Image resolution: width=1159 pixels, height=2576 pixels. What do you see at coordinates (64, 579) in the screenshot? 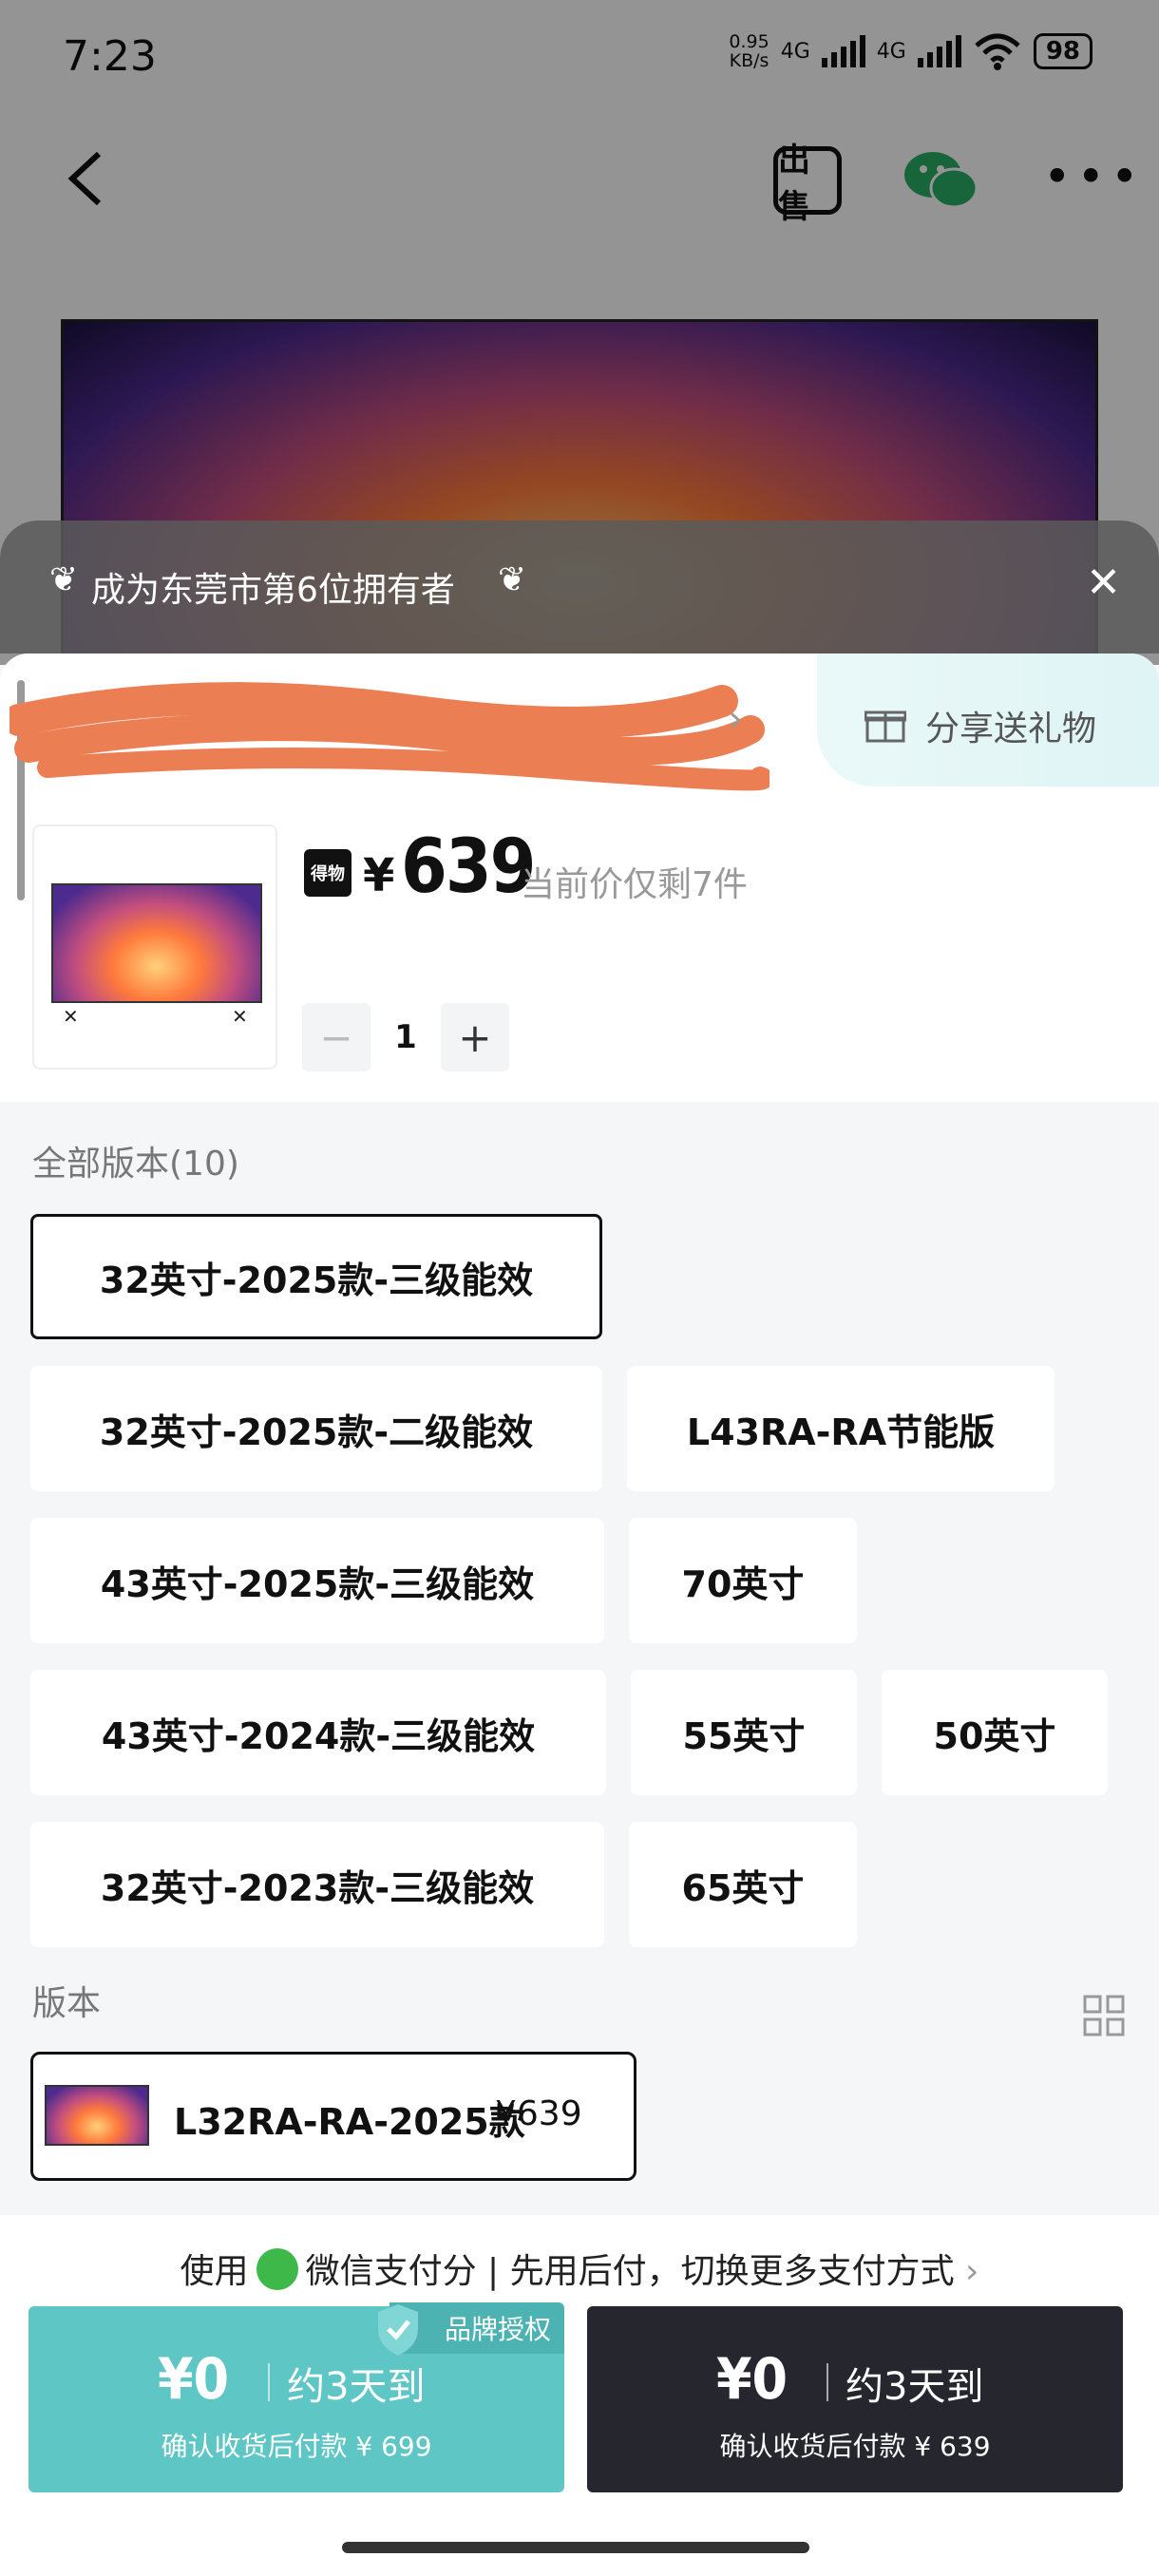
I see `laurel-left-icon: ❦` at bounding box center [64, 579].